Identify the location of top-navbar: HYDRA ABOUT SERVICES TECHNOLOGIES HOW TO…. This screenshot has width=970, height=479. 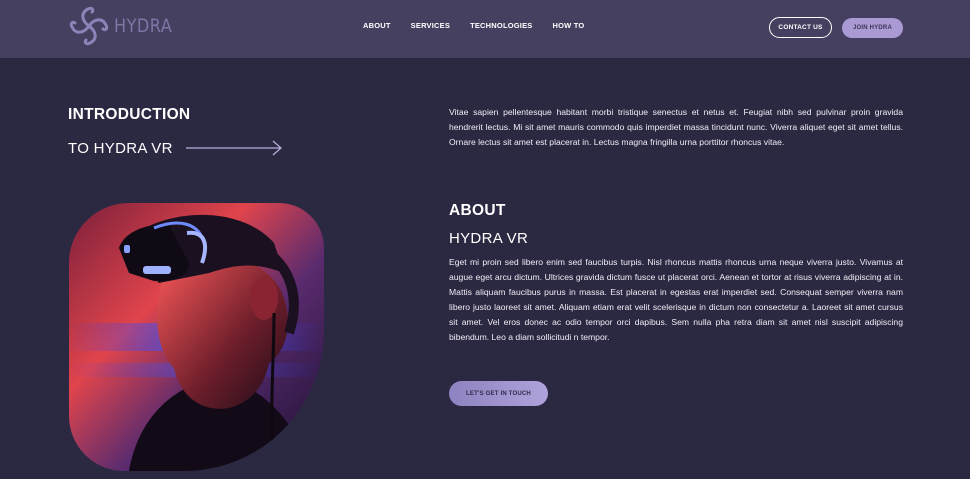
(485, 29).